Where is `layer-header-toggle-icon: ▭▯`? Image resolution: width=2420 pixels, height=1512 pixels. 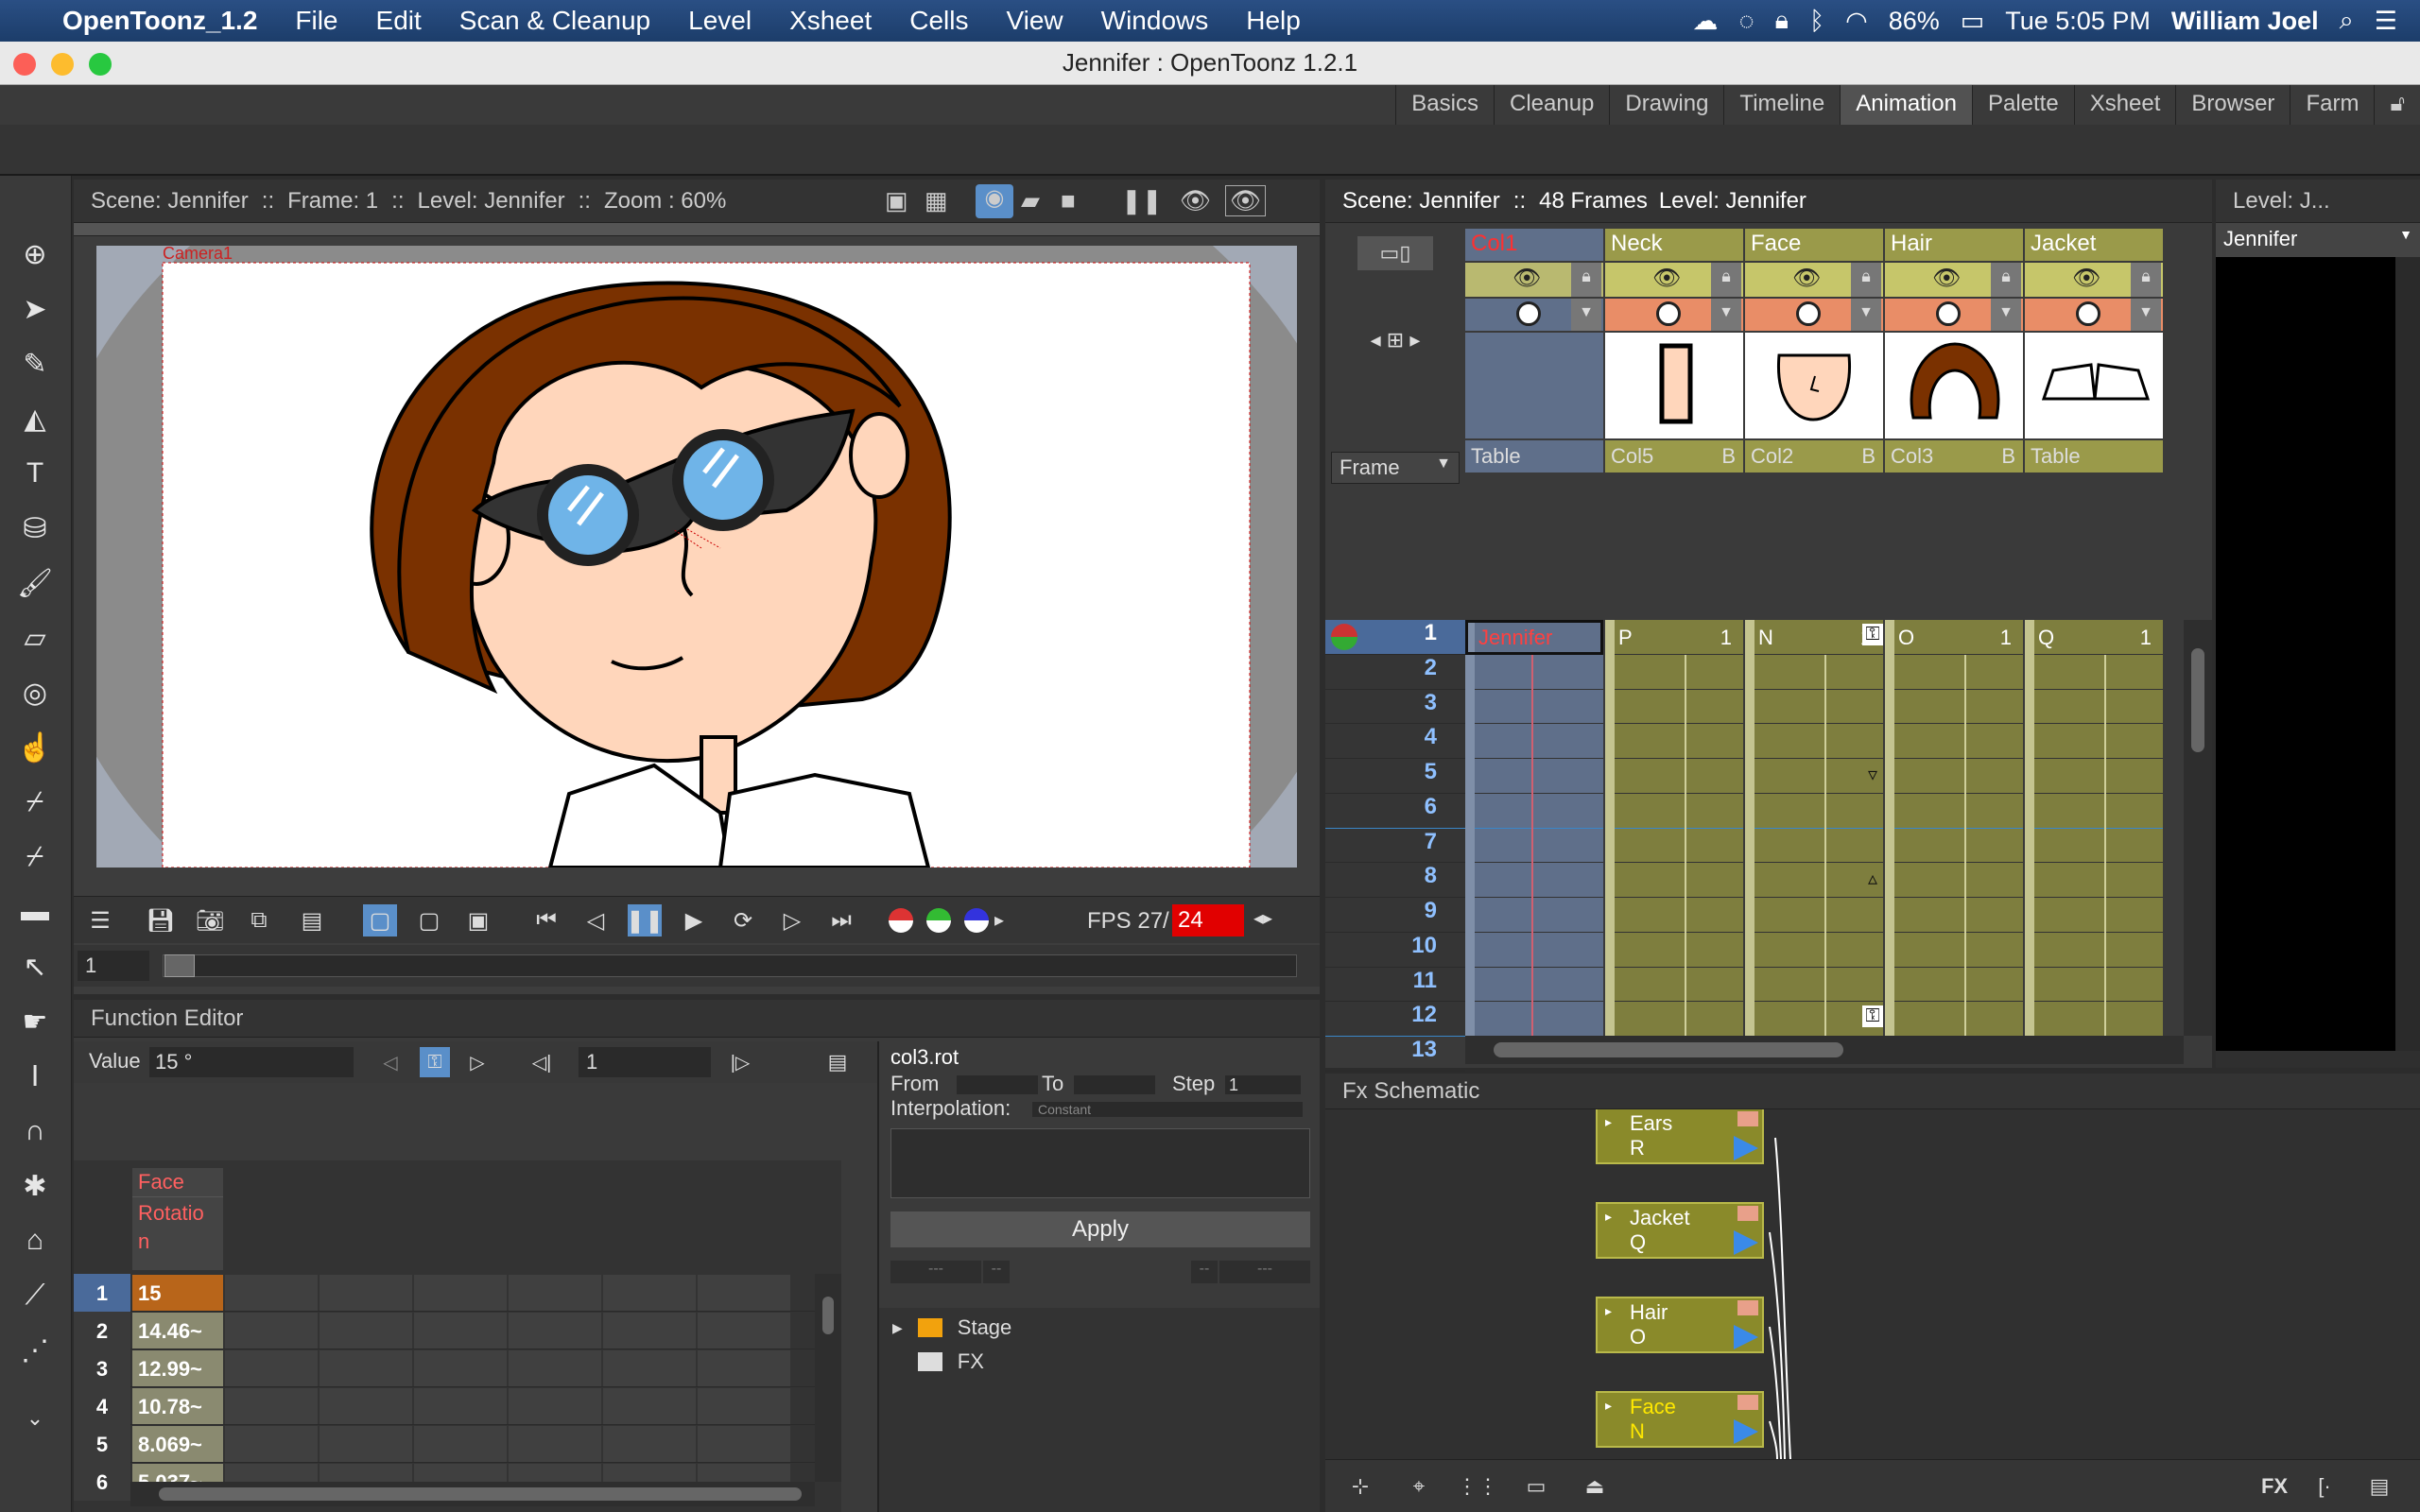
layer-header-toggle-icon: ▭▯ is located at coordinates (1395, 253).